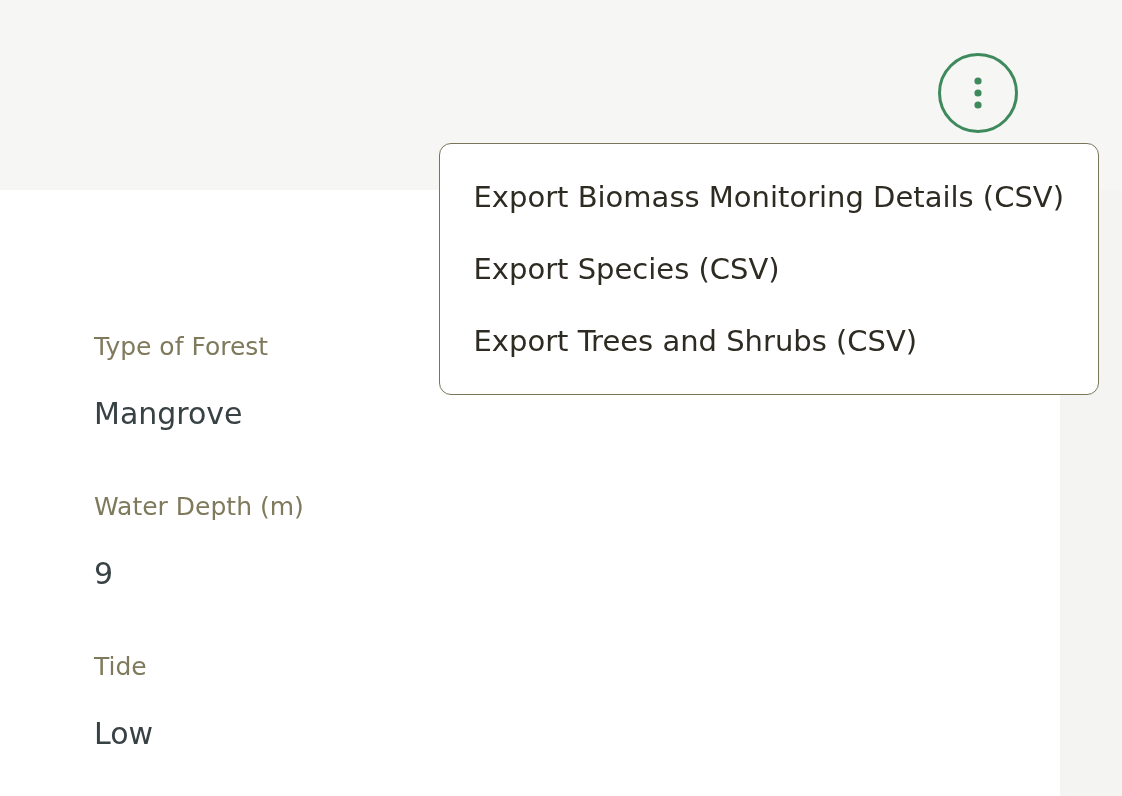 This screenshot has height=796, width=1122. I want to click on more-icon, so click(978, 93).